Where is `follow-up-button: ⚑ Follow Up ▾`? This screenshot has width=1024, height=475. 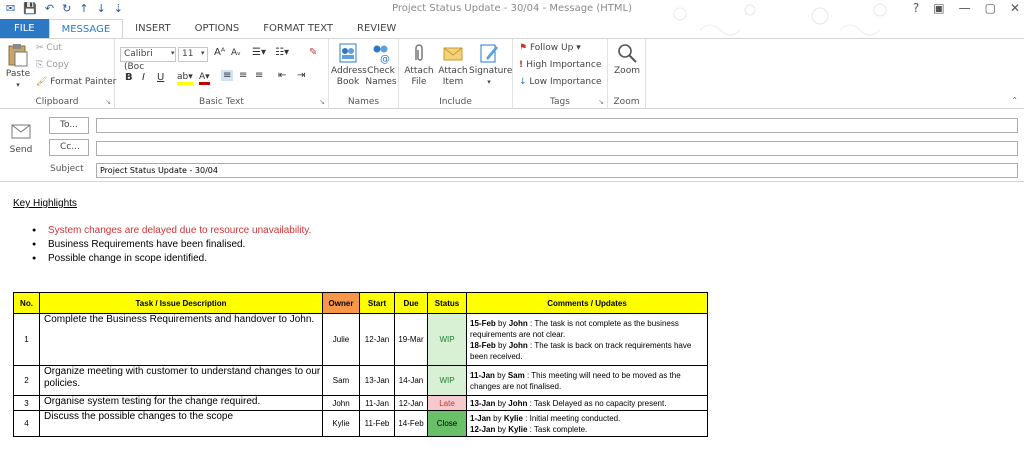
follow-up-button: ⚑ Follow Up ▾ is located at coordinates (550, 48).